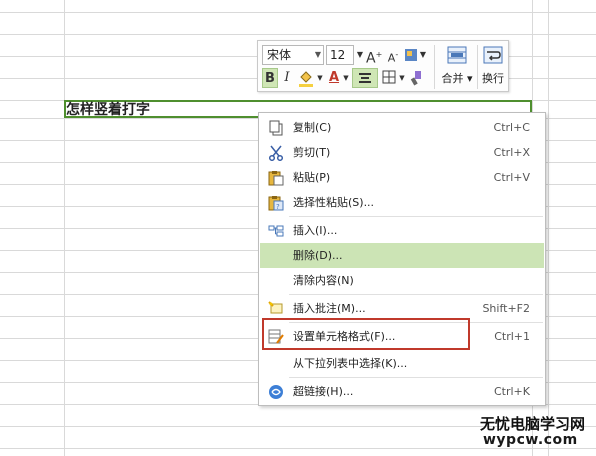 Image resolution: width=596 pixels, height=456 pixels. I want to click on italic-button: I, so click(287, 78).